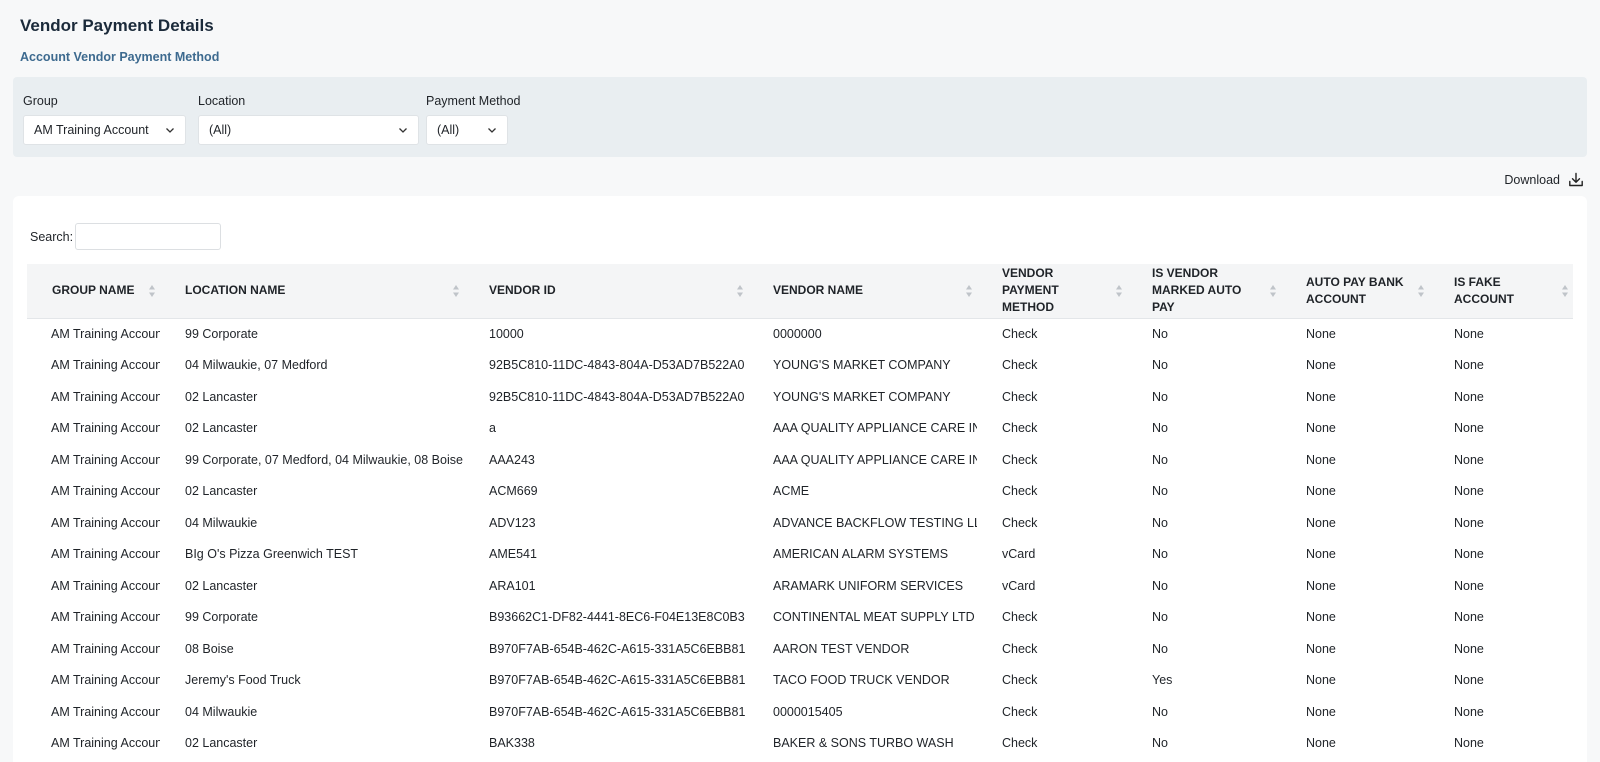  Describe the element at coordinates (52, 236) in the screenshot. I see `search-label: Search:` at that location.